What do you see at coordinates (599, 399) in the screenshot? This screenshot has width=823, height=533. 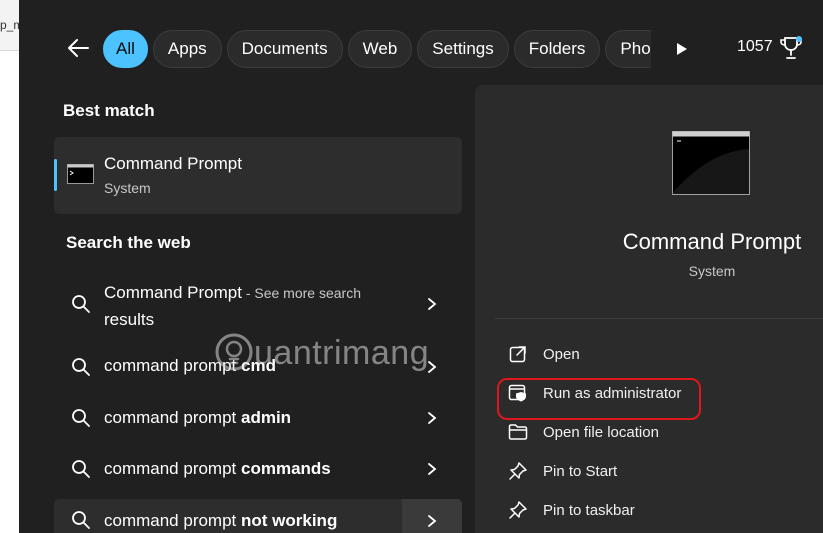 I see `annotation-highlight-box` at bounding box center [599, 399].